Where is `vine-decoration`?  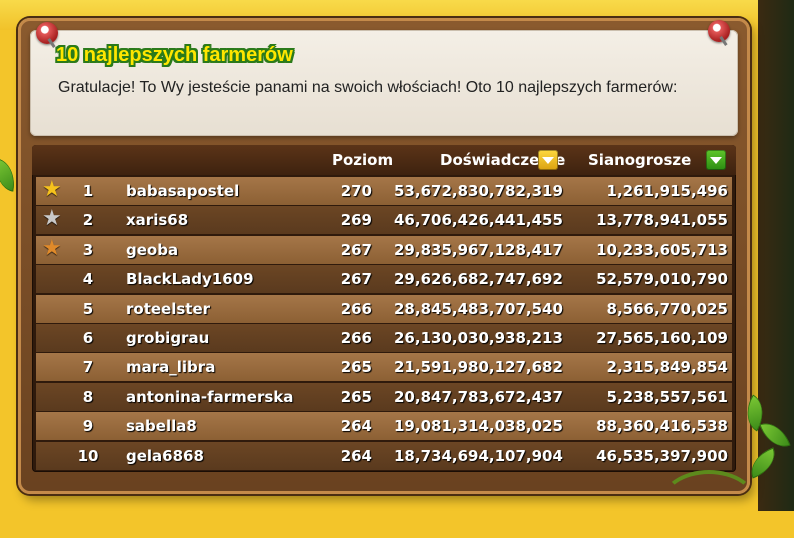
vine-decoration is located at coordinates (709, 504).